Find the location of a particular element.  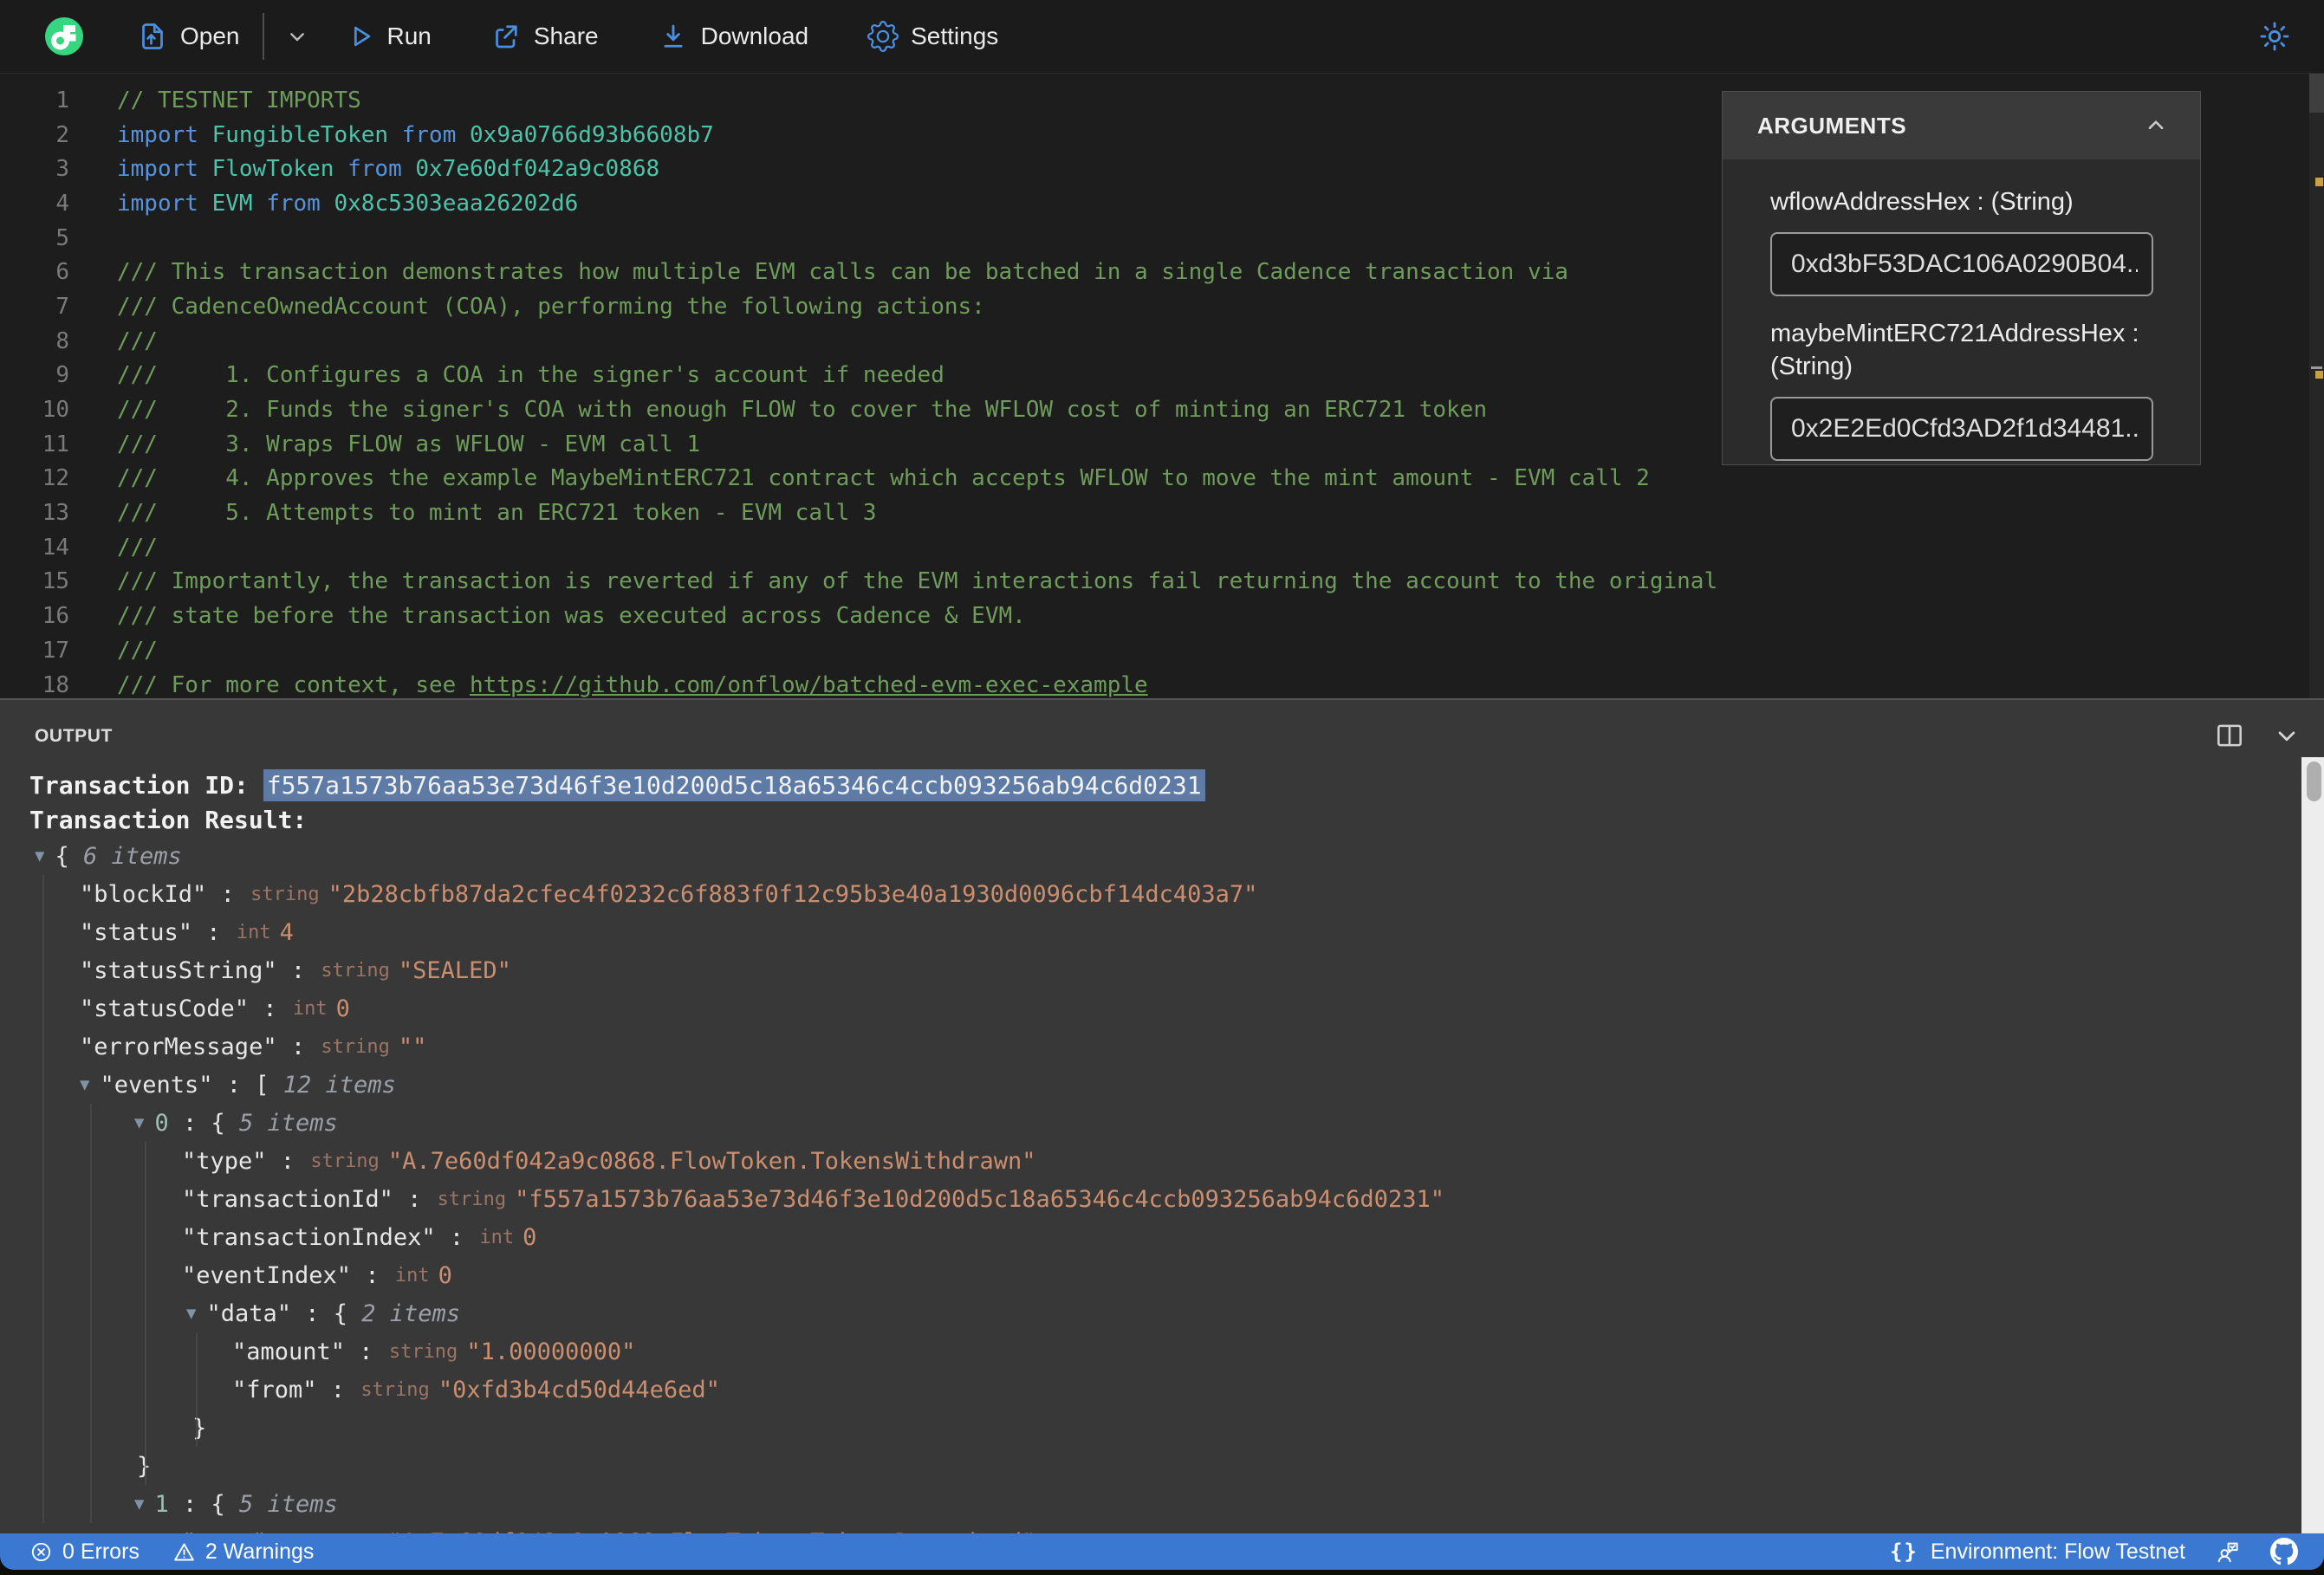

run-button: Run is located at coordinates (389, 36).